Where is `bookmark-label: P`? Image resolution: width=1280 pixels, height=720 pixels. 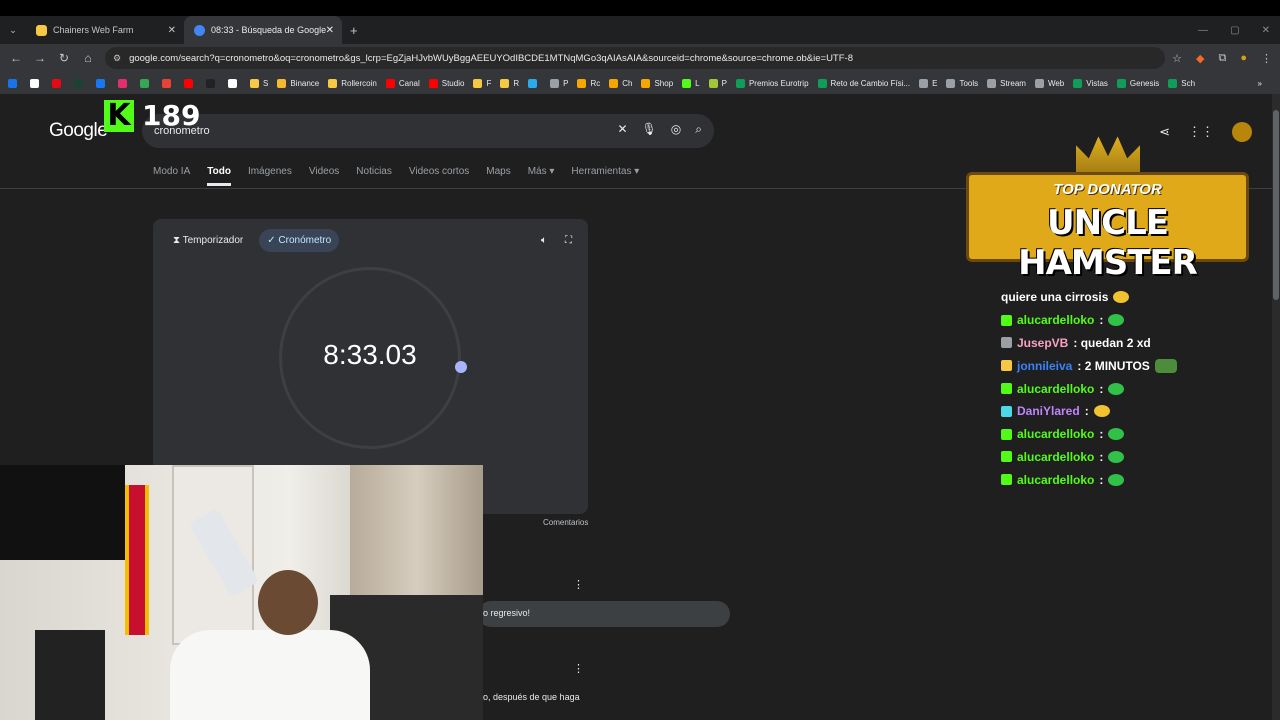 bookmark-label: P is located at coordinates (566, 83).